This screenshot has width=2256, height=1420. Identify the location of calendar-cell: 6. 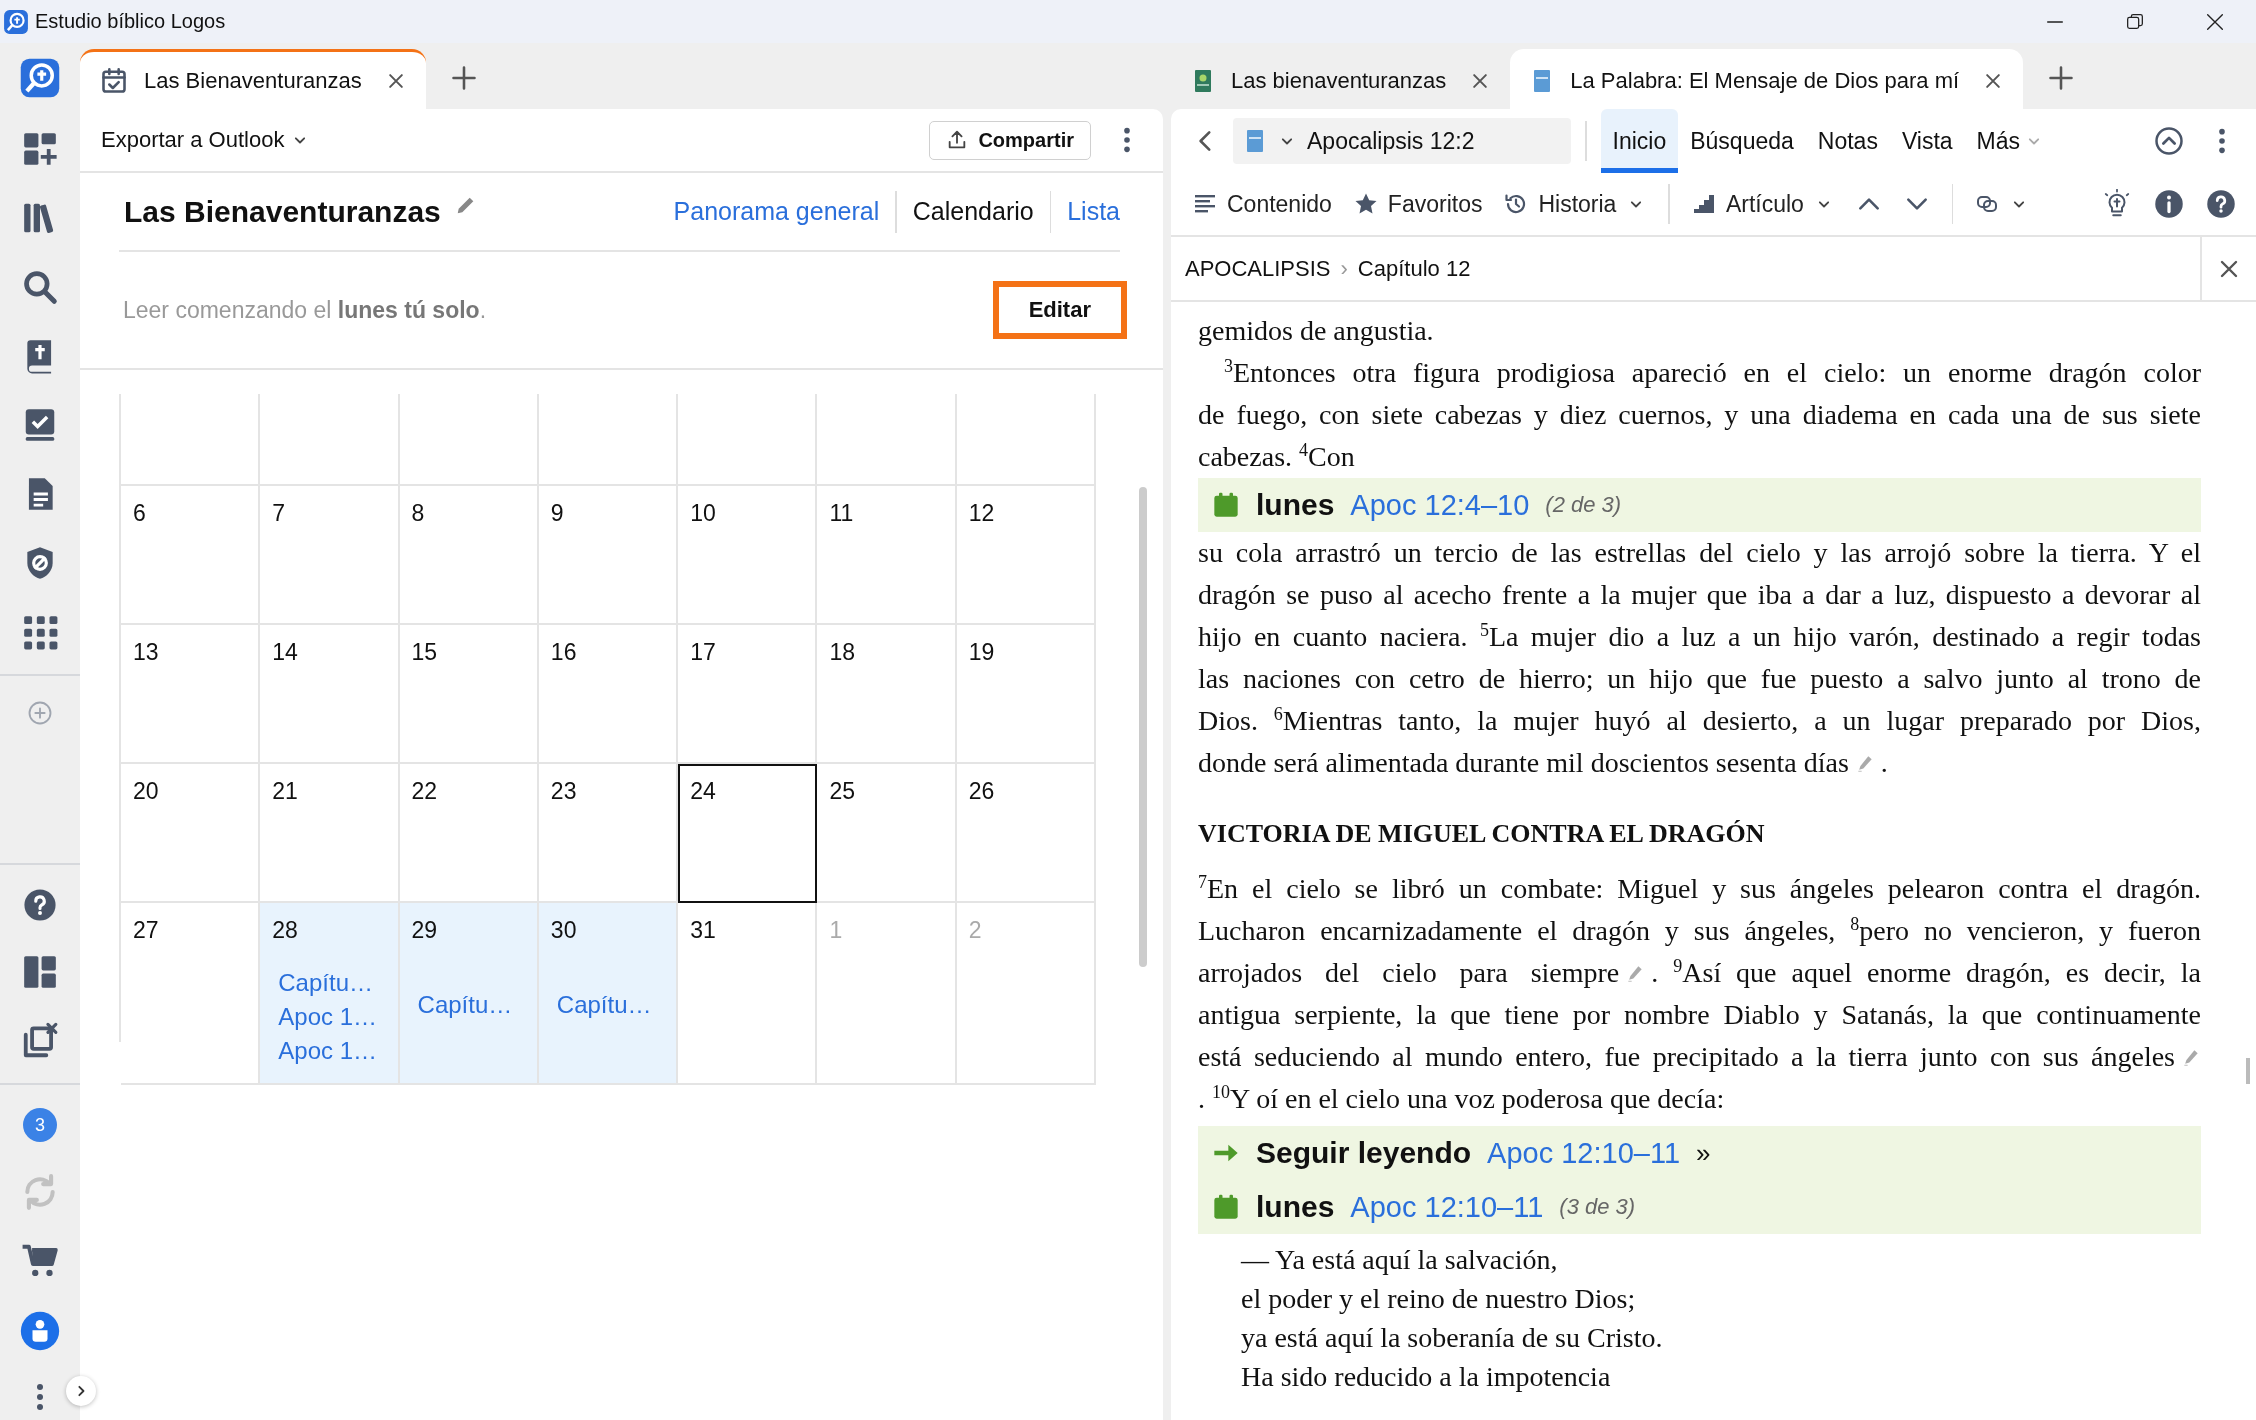
(191, 555).